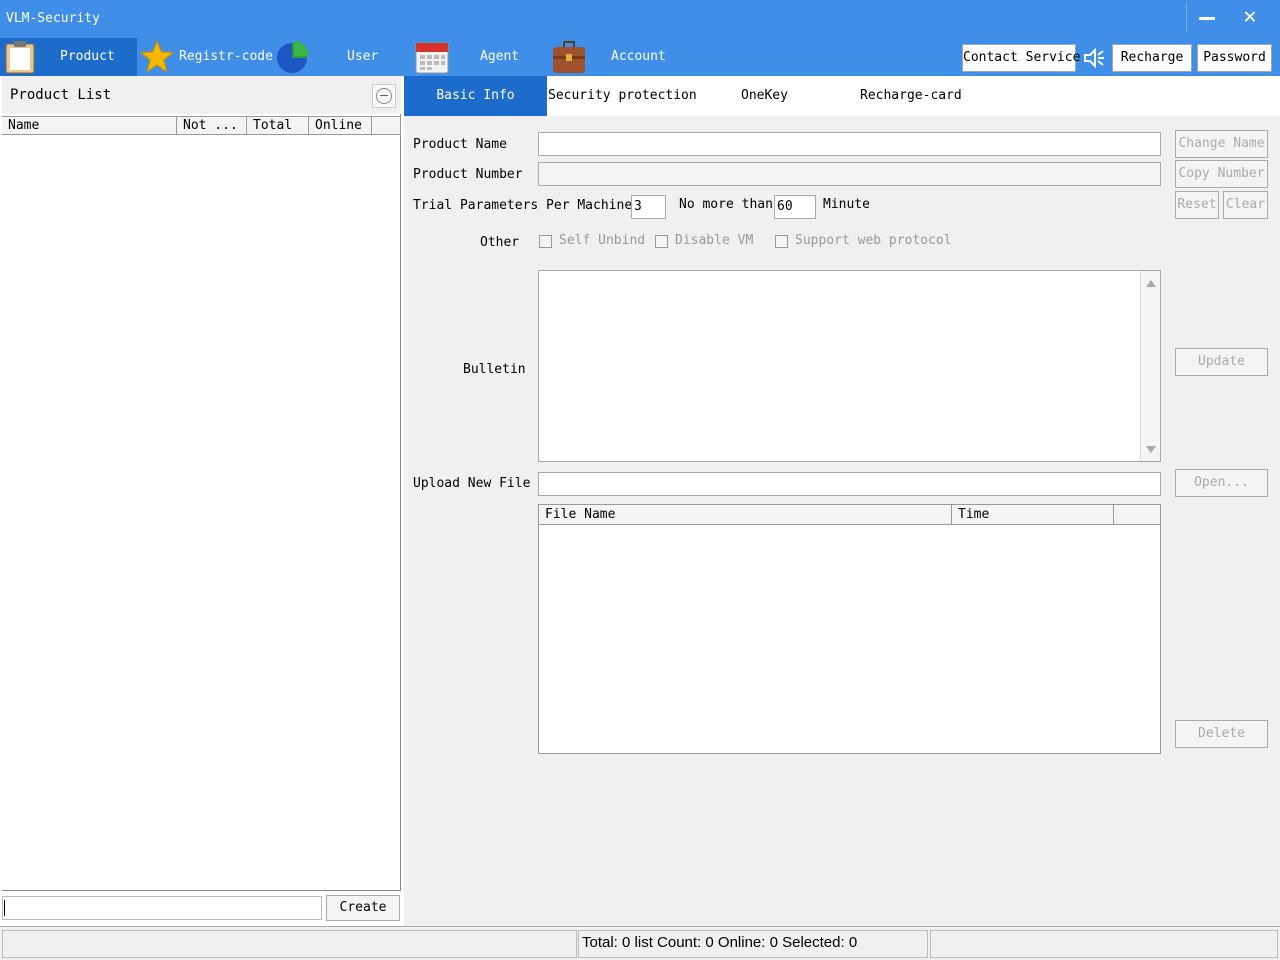  I want to click on self-unbind-label: Self Unbind, so click(602, 240).